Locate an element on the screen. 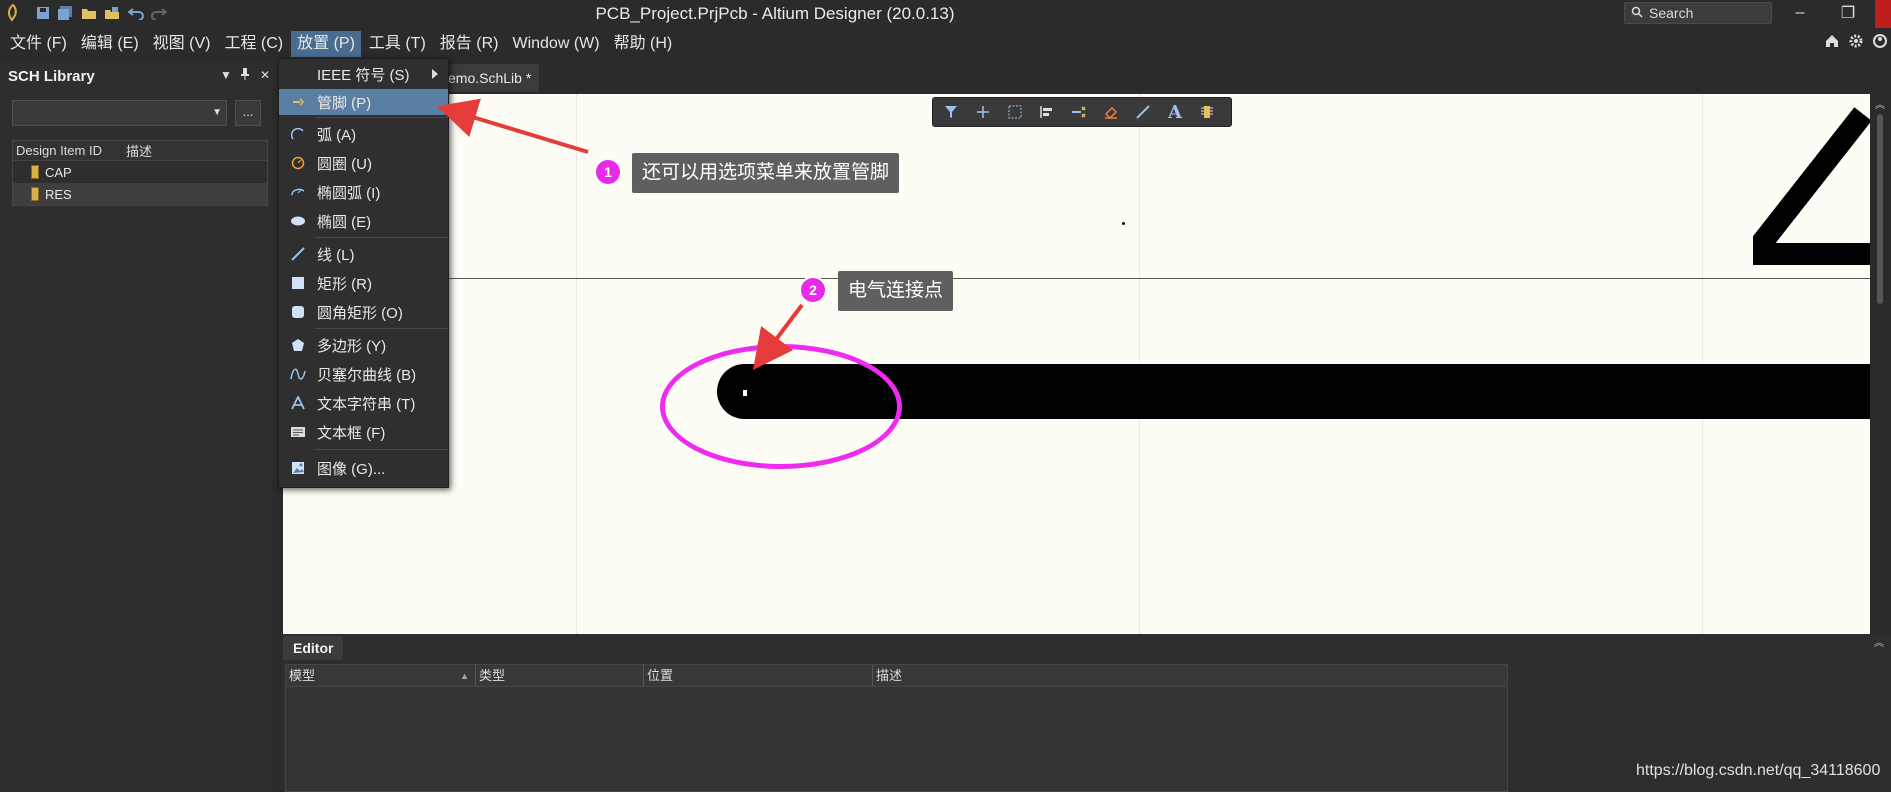 This screenshot has height=792, width=1891. menu-item-elliptical-arc: 椭圆弧 (I) is located at coordinates (363, 192).